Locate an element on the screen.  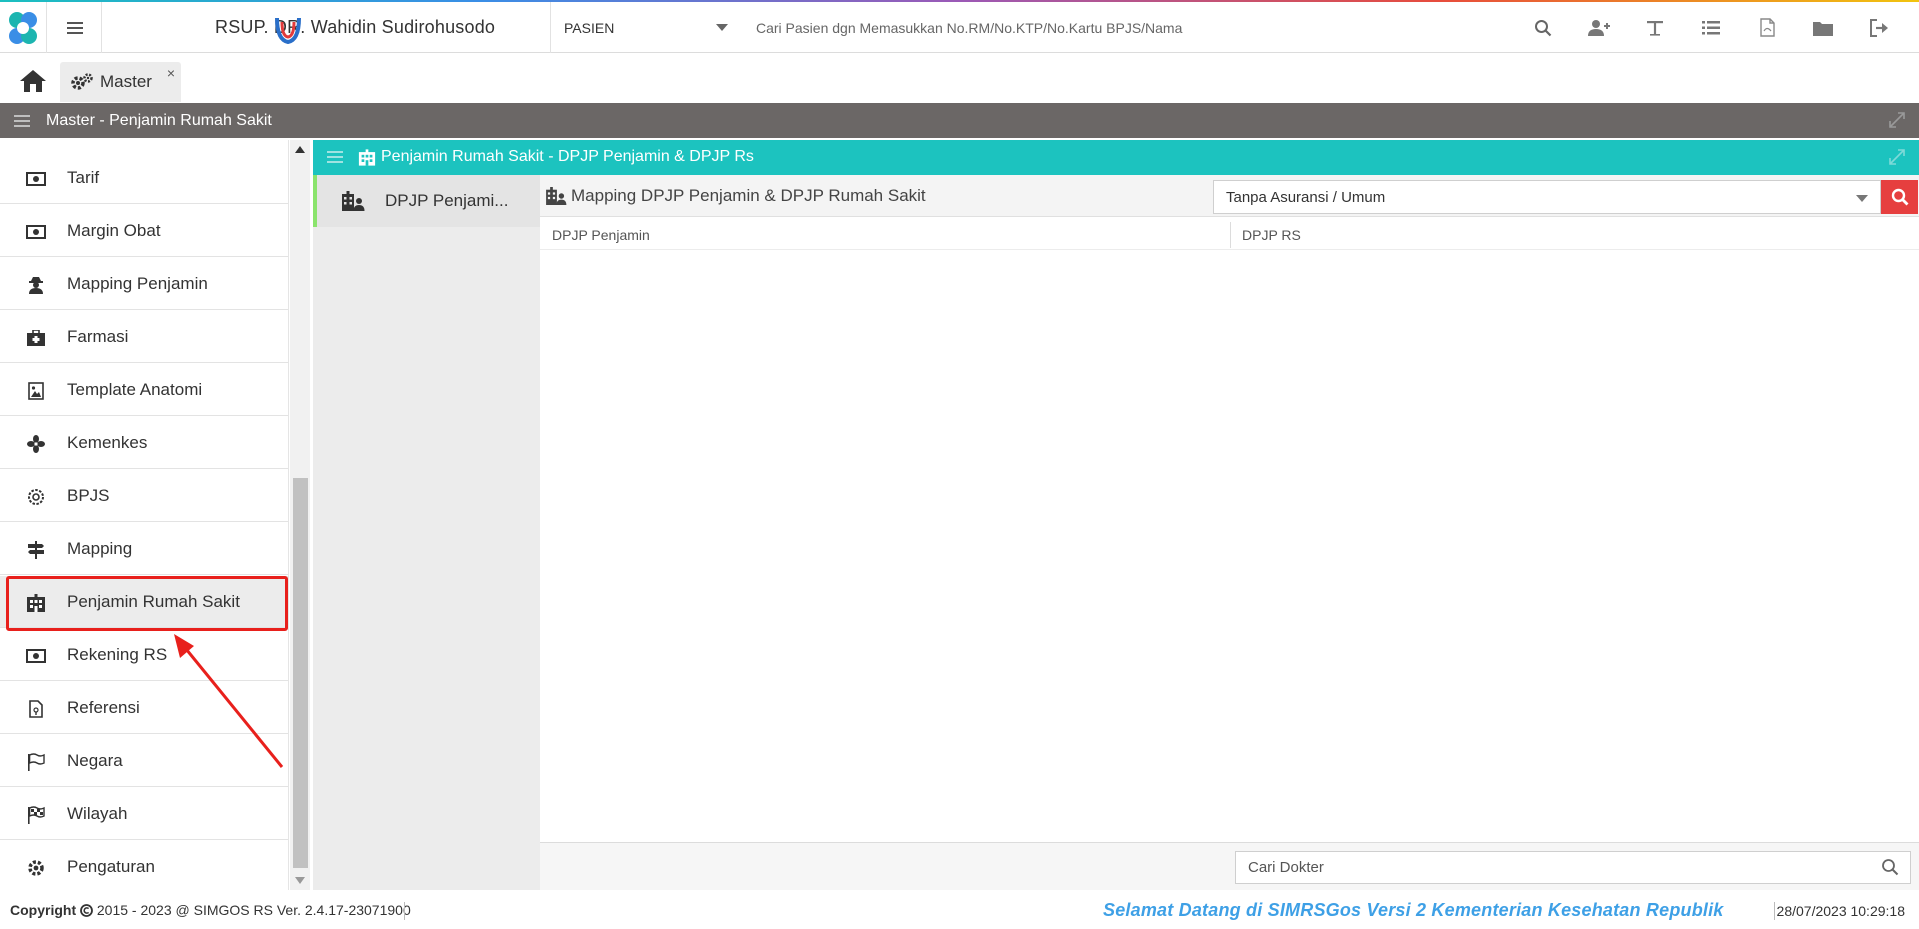
sidebar-item-margin-obat: Margin Obat is located at coordinates (144, 231).